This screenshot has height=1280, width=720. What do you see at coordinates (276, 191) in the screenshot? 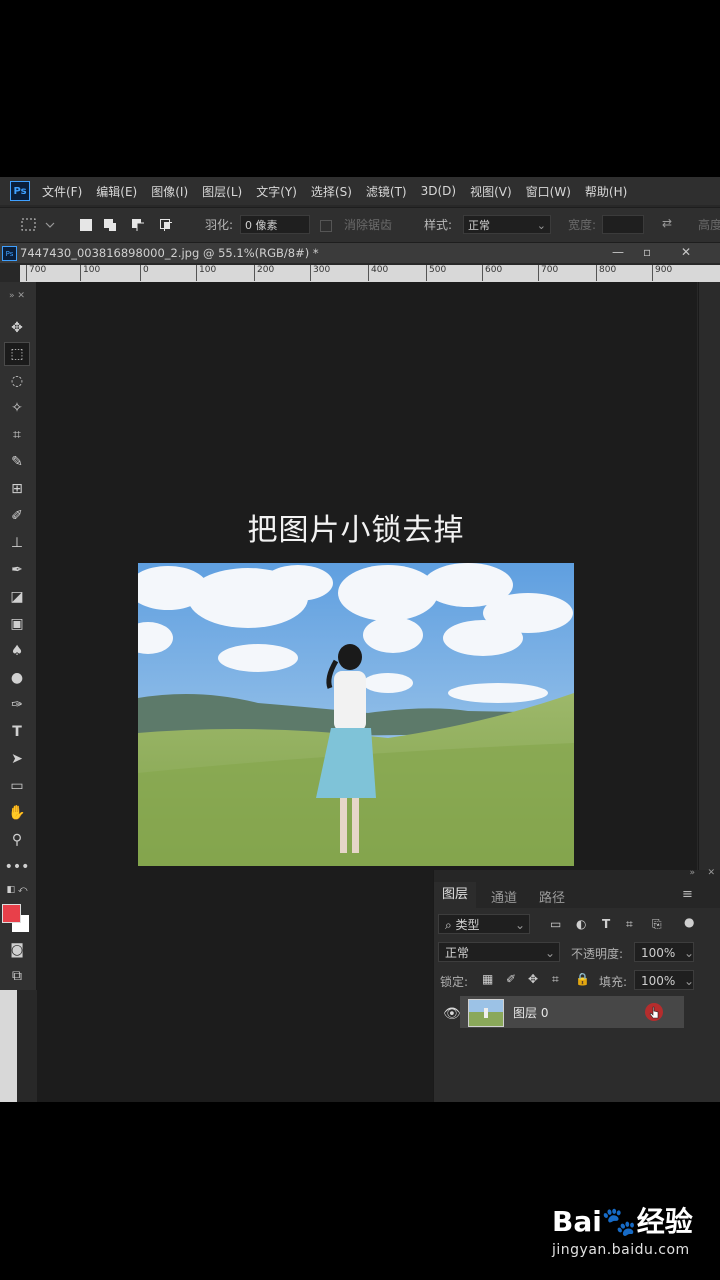
I see `menu-type: 文字(Y)` at bounding box center [276, 191].